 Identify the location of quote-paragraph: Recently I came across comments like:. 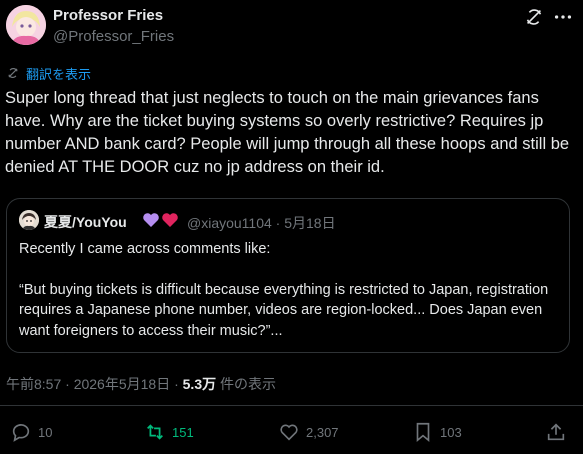
(145, 249).